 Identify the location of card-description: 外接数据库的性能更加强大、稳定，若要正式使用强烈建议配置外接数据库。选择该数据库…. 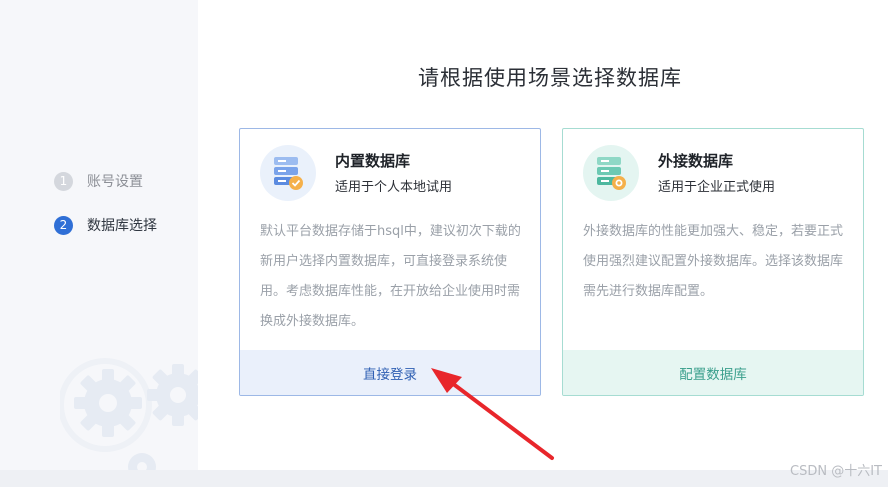
(713, 261).